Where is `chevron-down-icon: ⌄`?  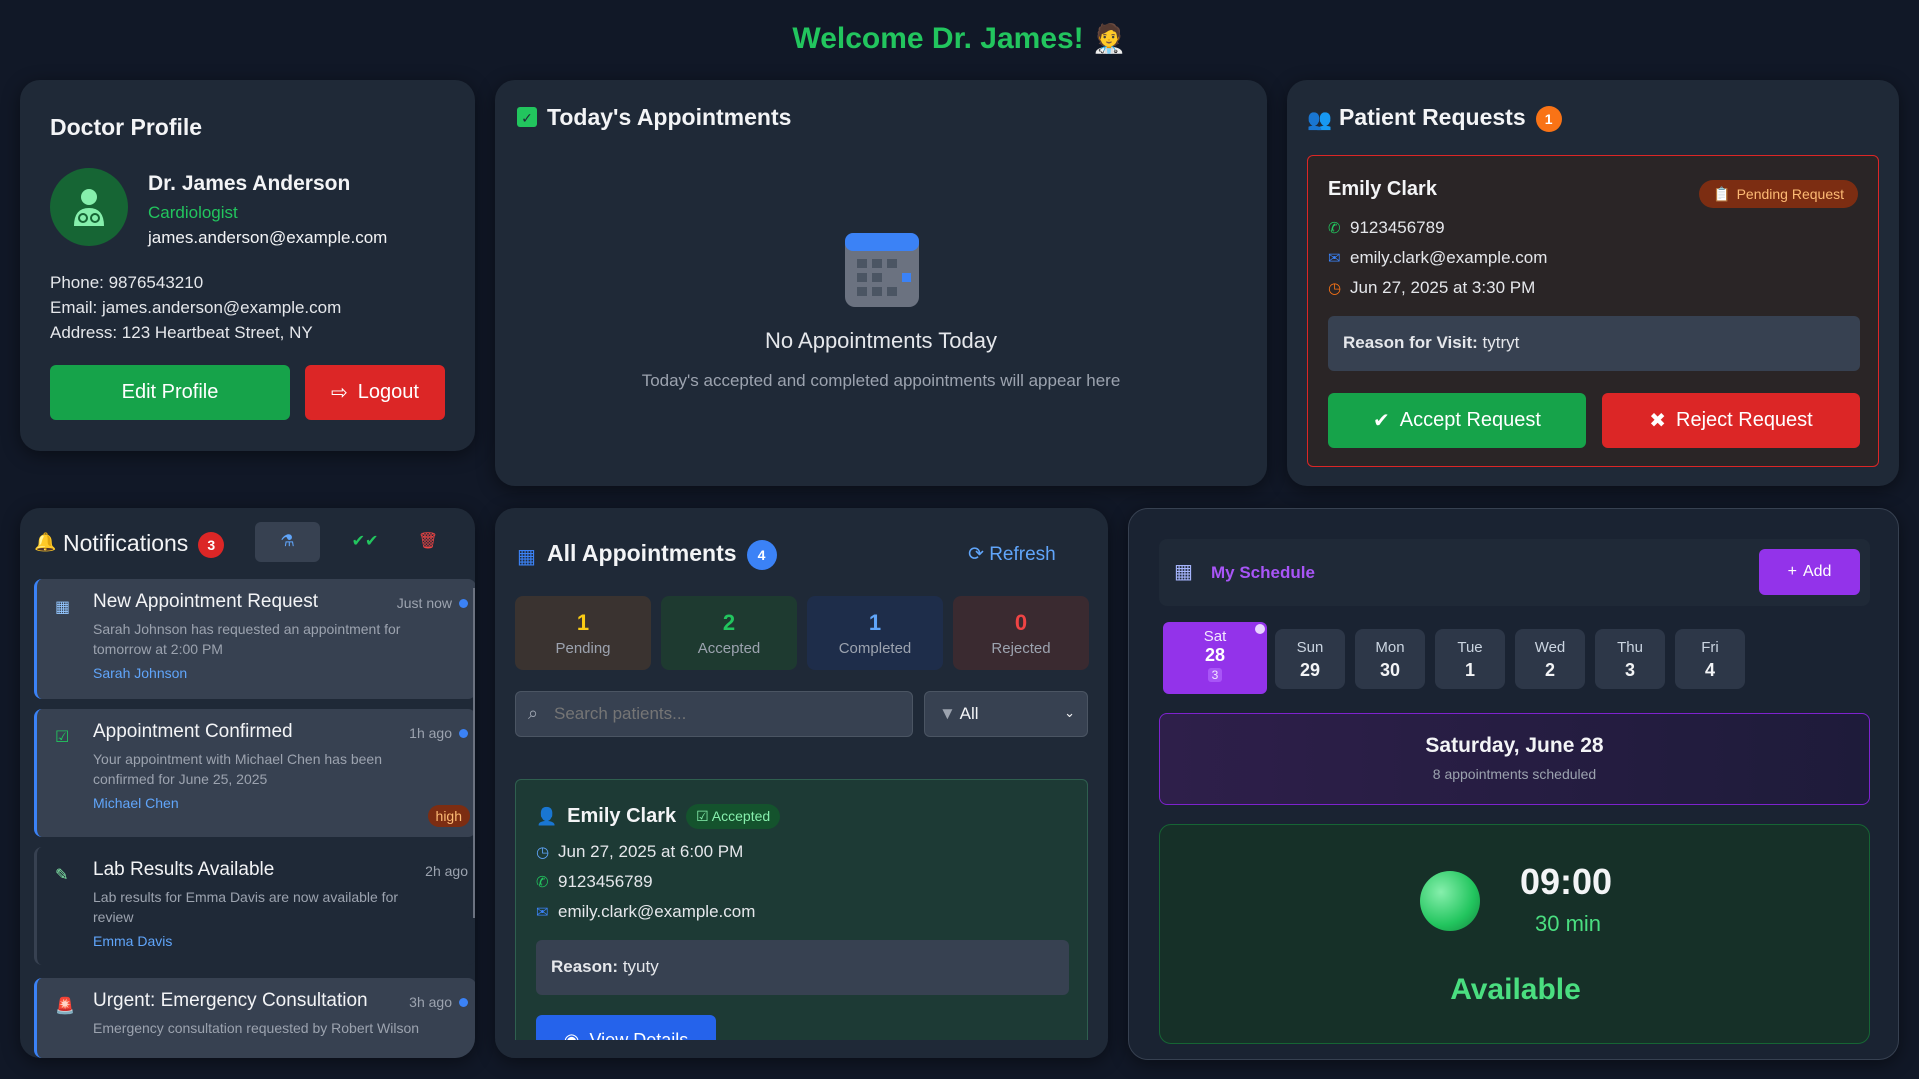
chevron-down-icon: ⌄ is located at coordinates (1069, 712).